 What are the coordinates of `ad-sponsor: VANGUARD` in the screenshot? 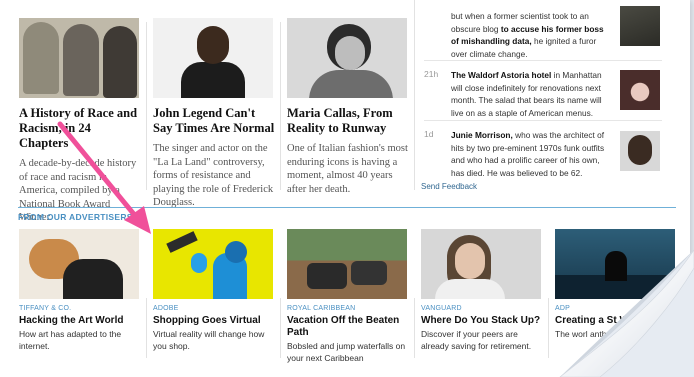 It's located at (441, 308).